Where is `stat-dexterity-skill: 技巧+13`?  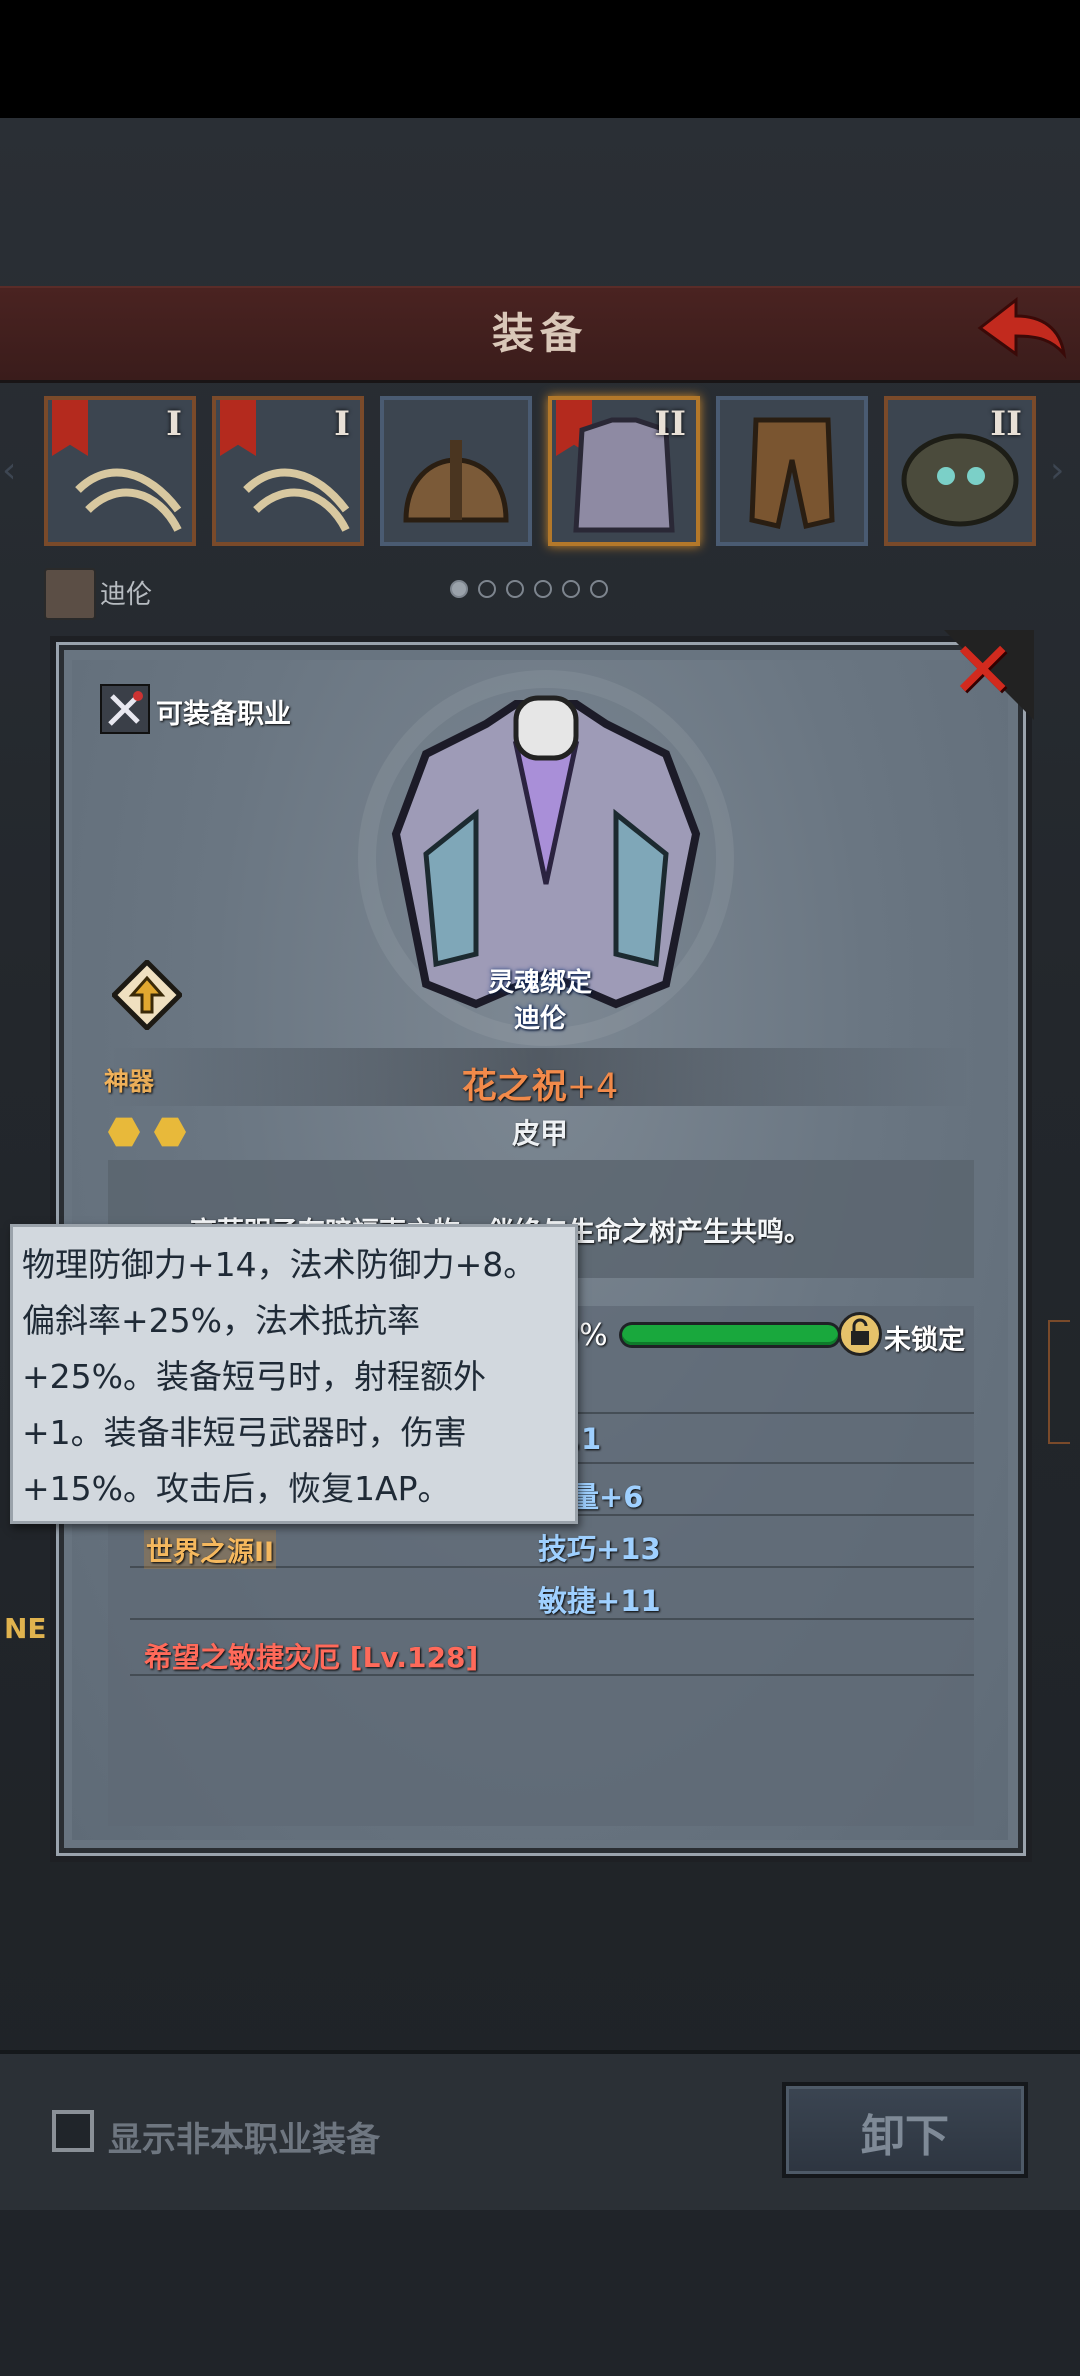 stat-dexterity-skill: 技巧+13 is located at coordinates (599, 1549).